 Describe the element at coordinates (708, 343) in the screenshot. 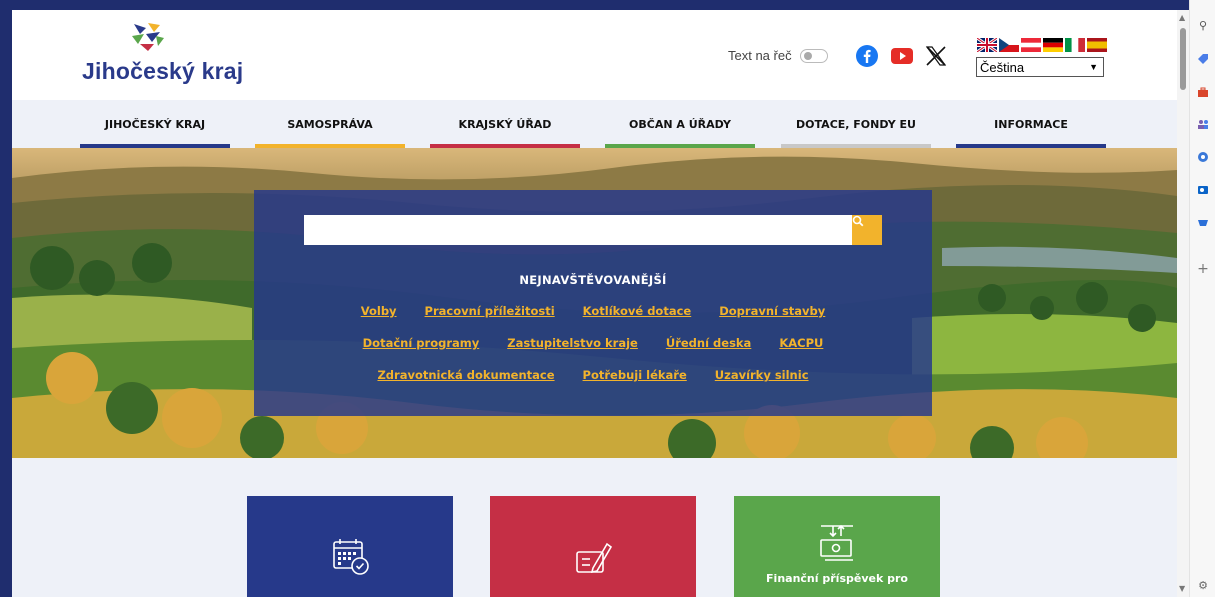

I see `popular-link: Úřední deska` at that location.